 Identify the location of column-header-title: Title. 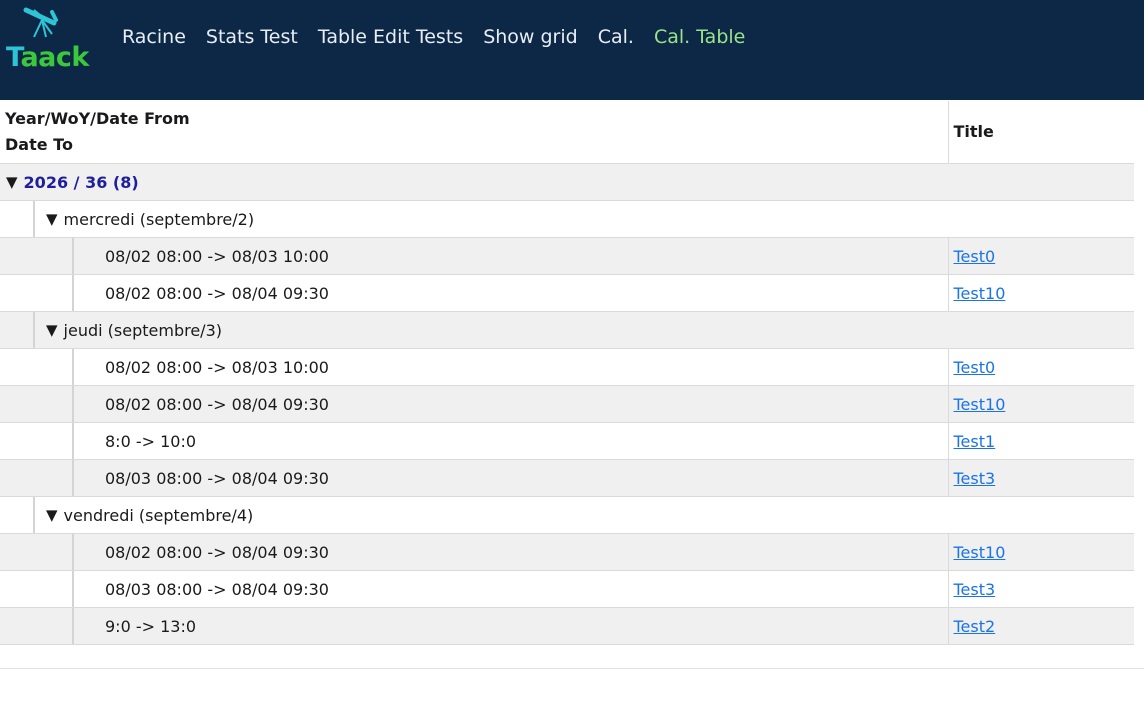
(1040, 132).